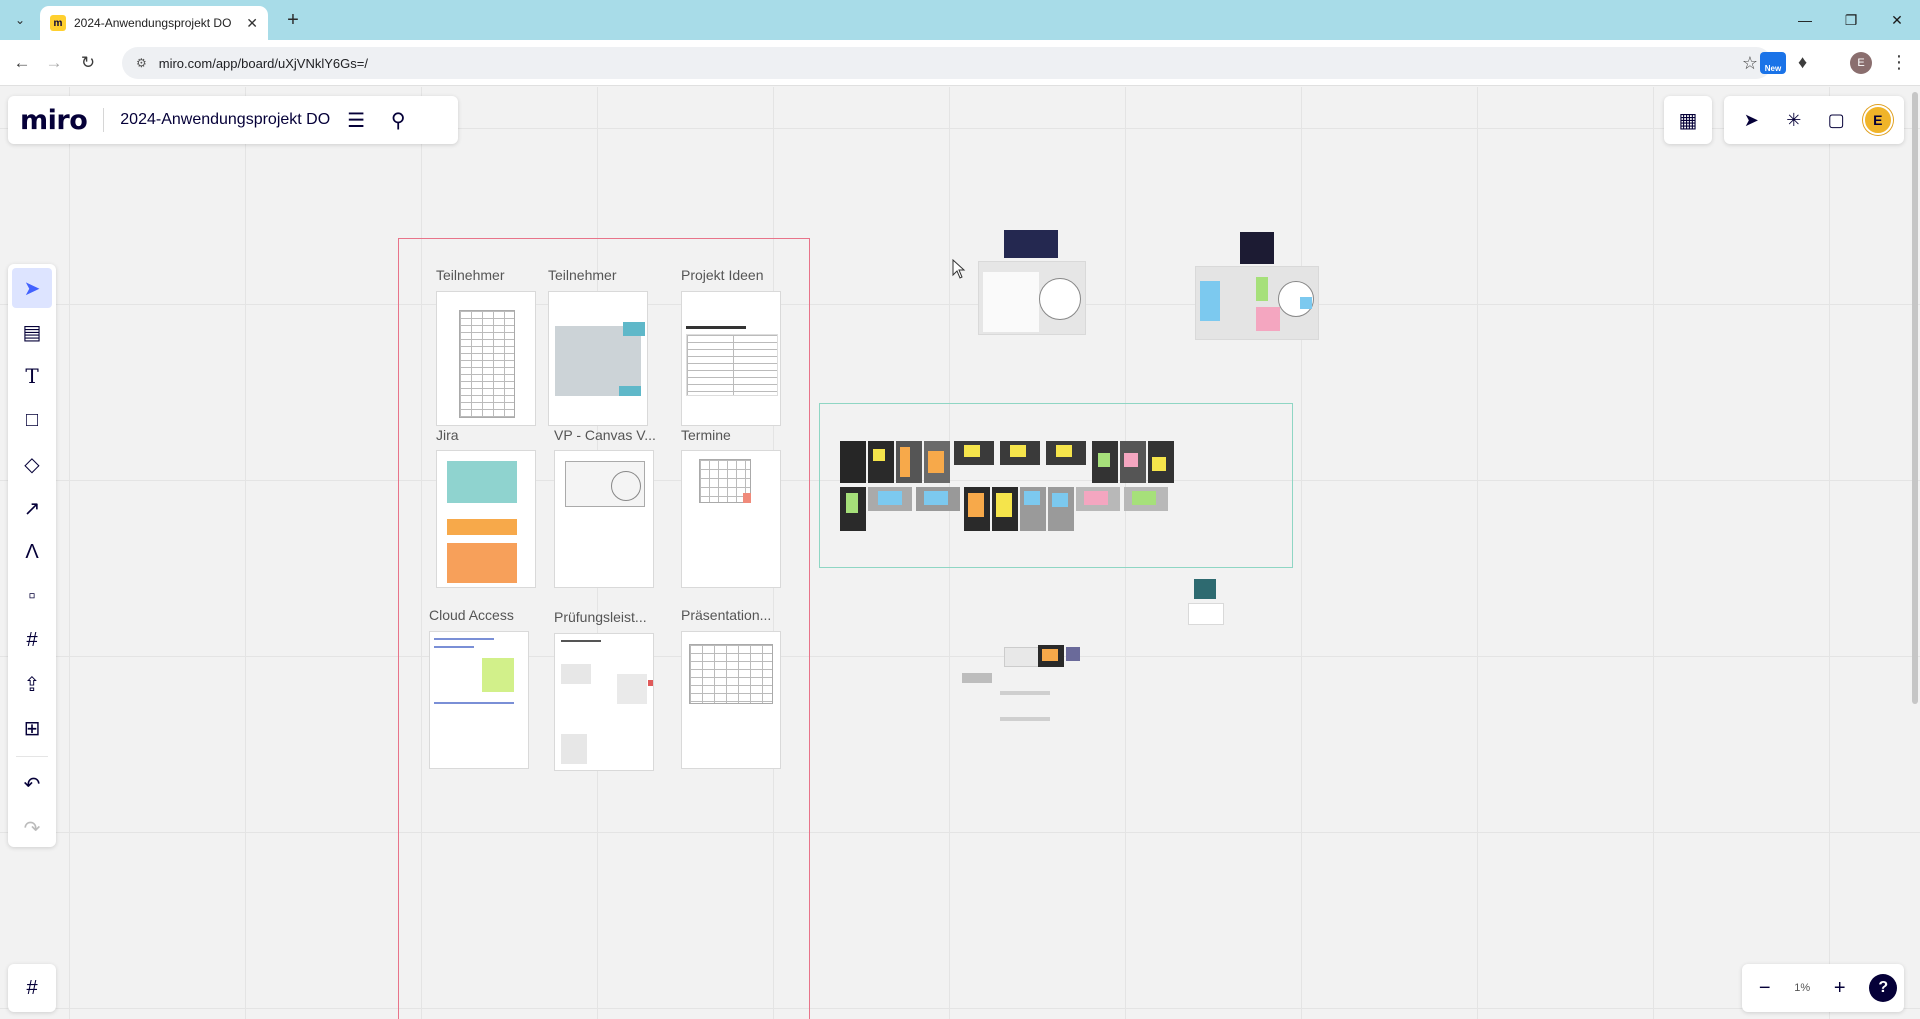 This screenshot has height=1019, width=1920. What do you see at coordinates (1851, 20) in the screenshot?
I see `restore-icon: ❐` at bounding box center [1851, 20].